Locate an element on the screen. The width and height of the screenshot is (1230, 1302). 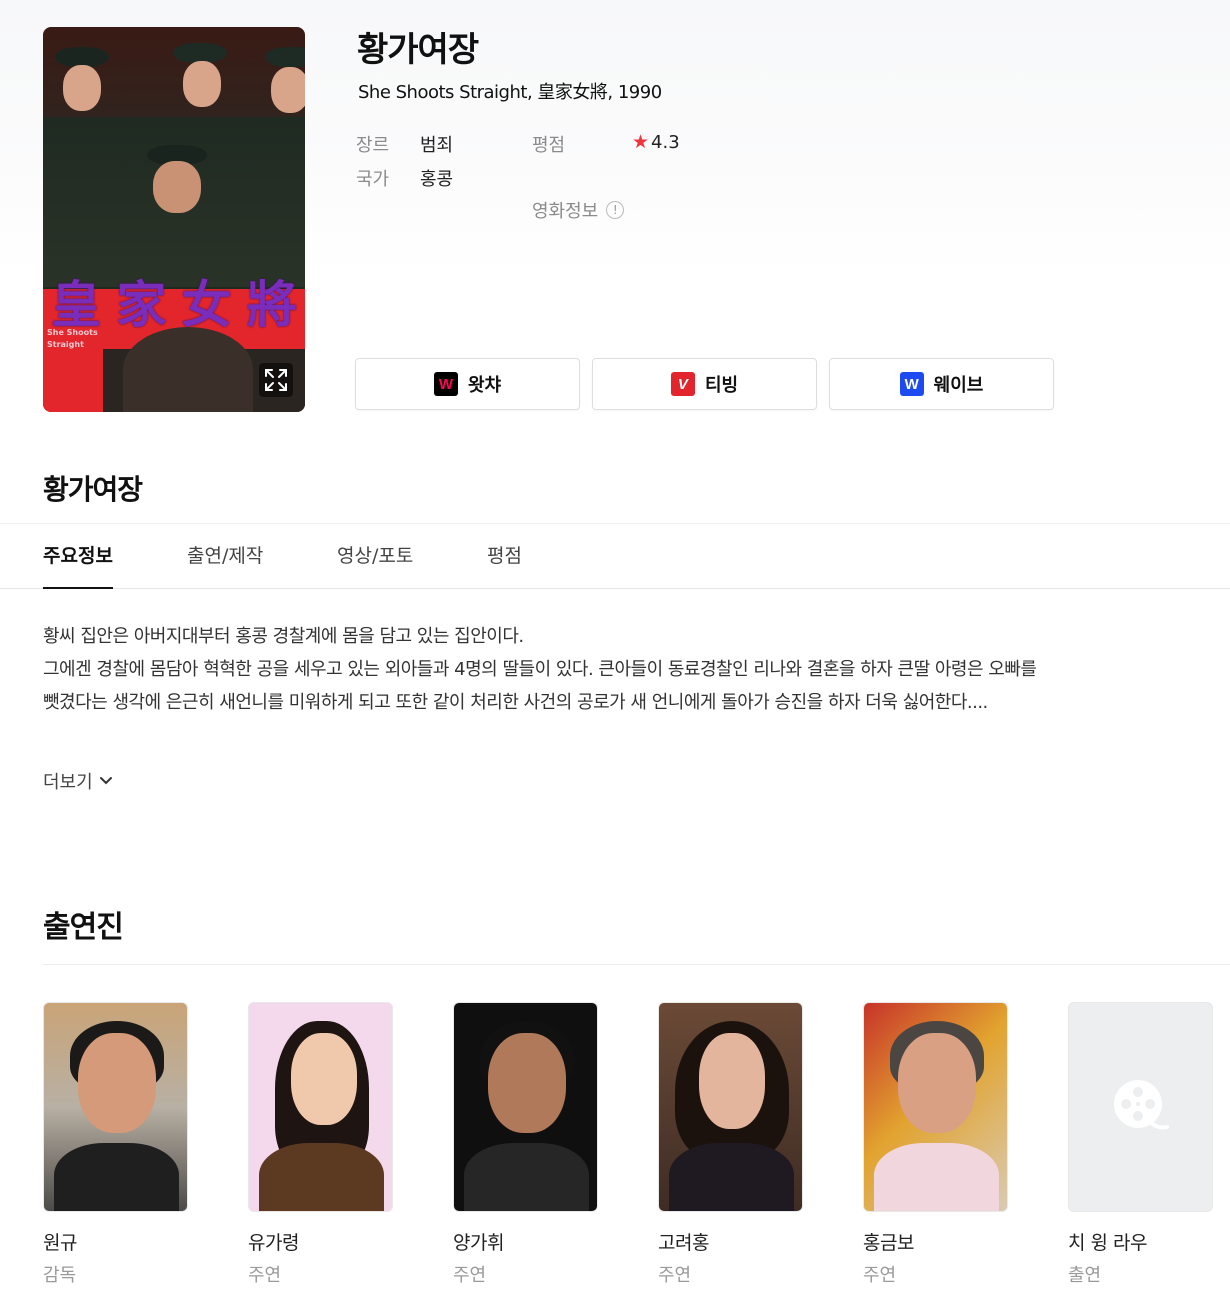
cast-photo-placeholder is located at coordinates (1140, 1107).